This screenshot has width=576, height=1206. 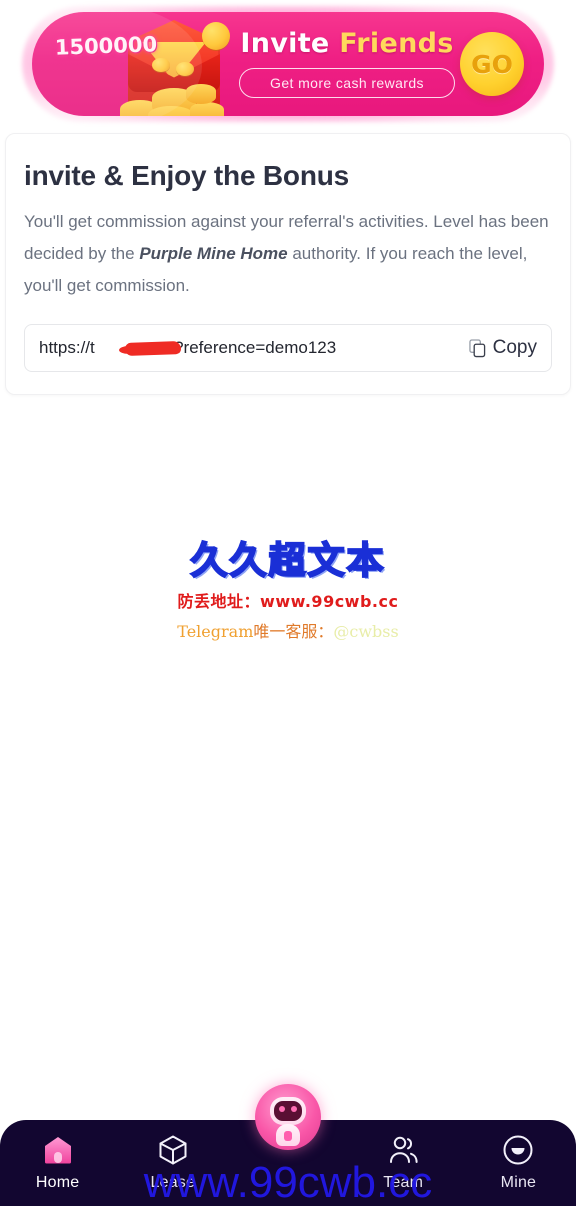 What do you see at coordinates (396, 43) in the screenshot?
I see `banner-headline-friends: Friends` at bounding box center [396, 43].